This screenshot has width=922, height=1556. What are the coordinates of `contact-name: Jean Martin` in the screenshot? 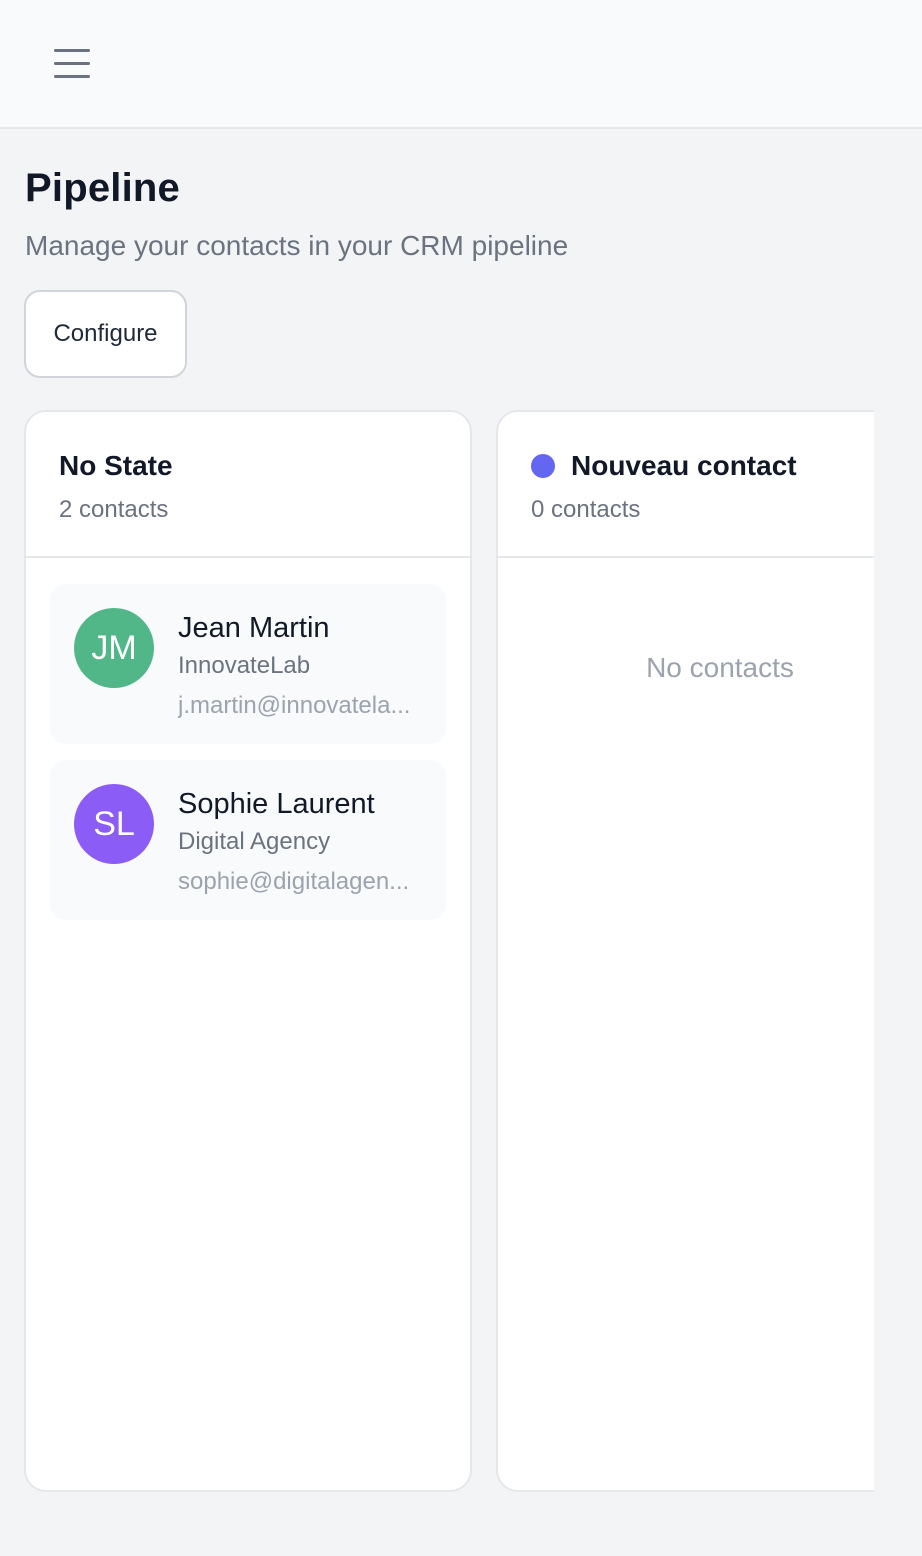 It's located at (254, 628).